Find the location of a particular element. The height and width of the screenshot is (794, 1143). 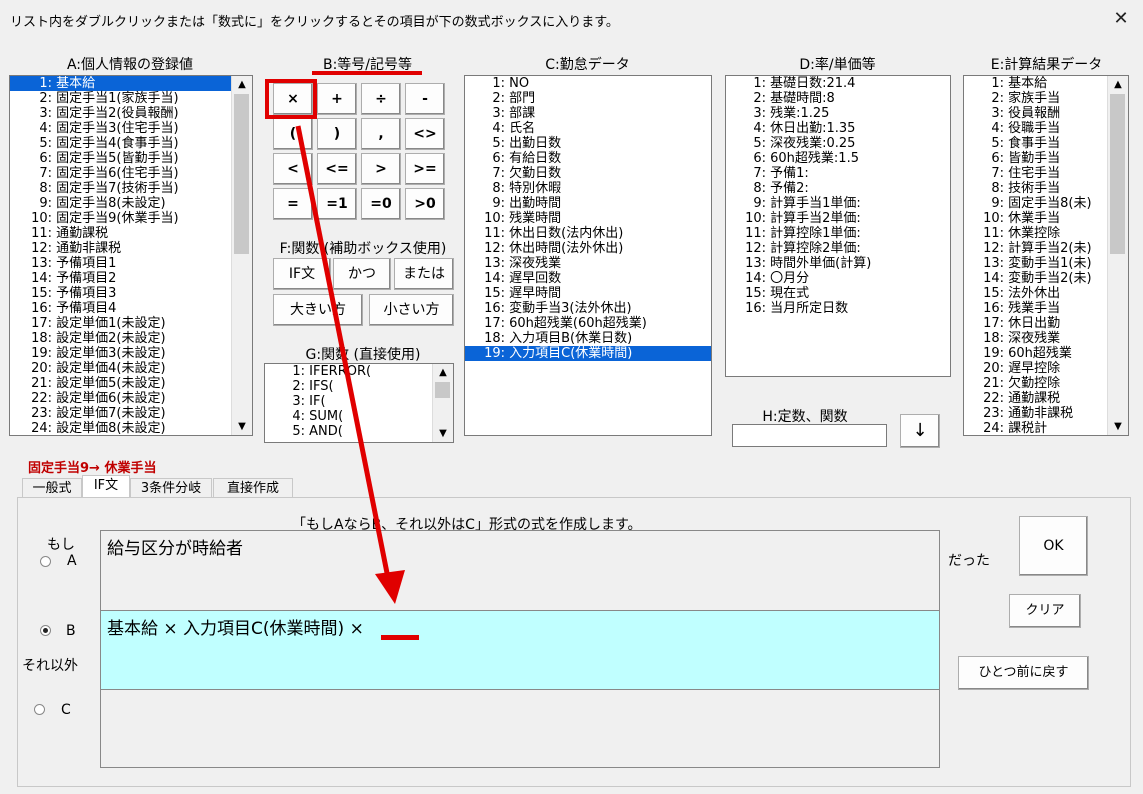

symbol-button-eq1: =1 is located at coordinates (337, 204).